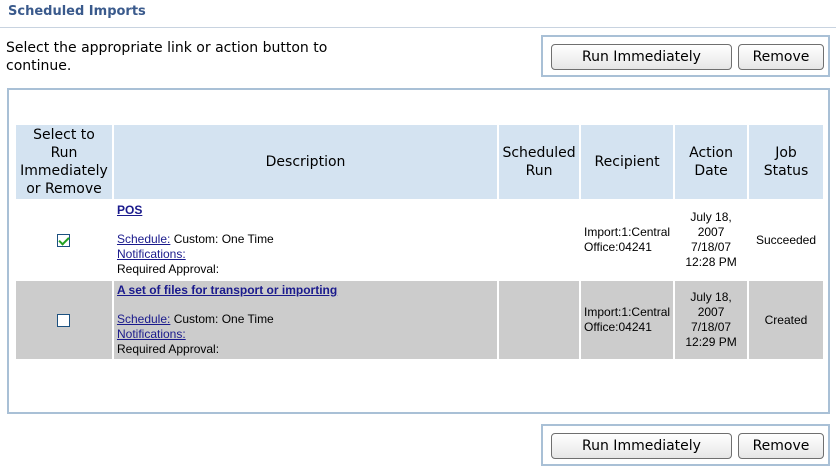 This screenshot has width=836, height=474. Describe the element at coordinates (641, 57) in the screenshot. I see `run-immediately-button-top: Run Immediately` at that location.